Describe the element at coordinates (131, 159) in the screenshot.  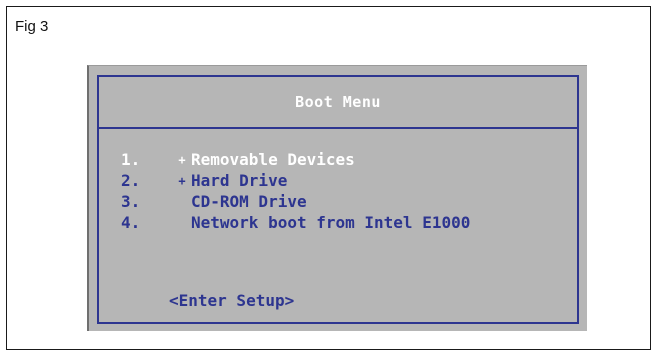
I see `boot-item-number: 1.` at that location.